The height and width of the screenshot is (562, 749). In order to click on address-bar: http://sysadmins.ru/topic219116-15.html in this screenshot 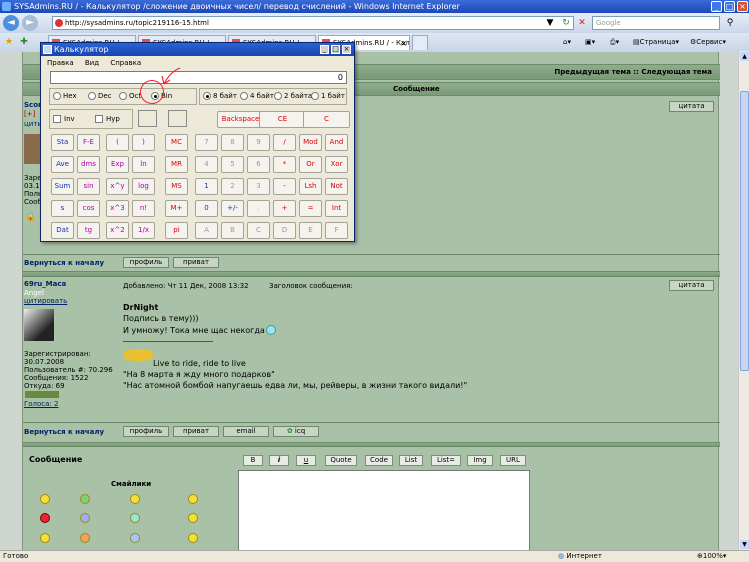, I will do `click(313, 23)`.